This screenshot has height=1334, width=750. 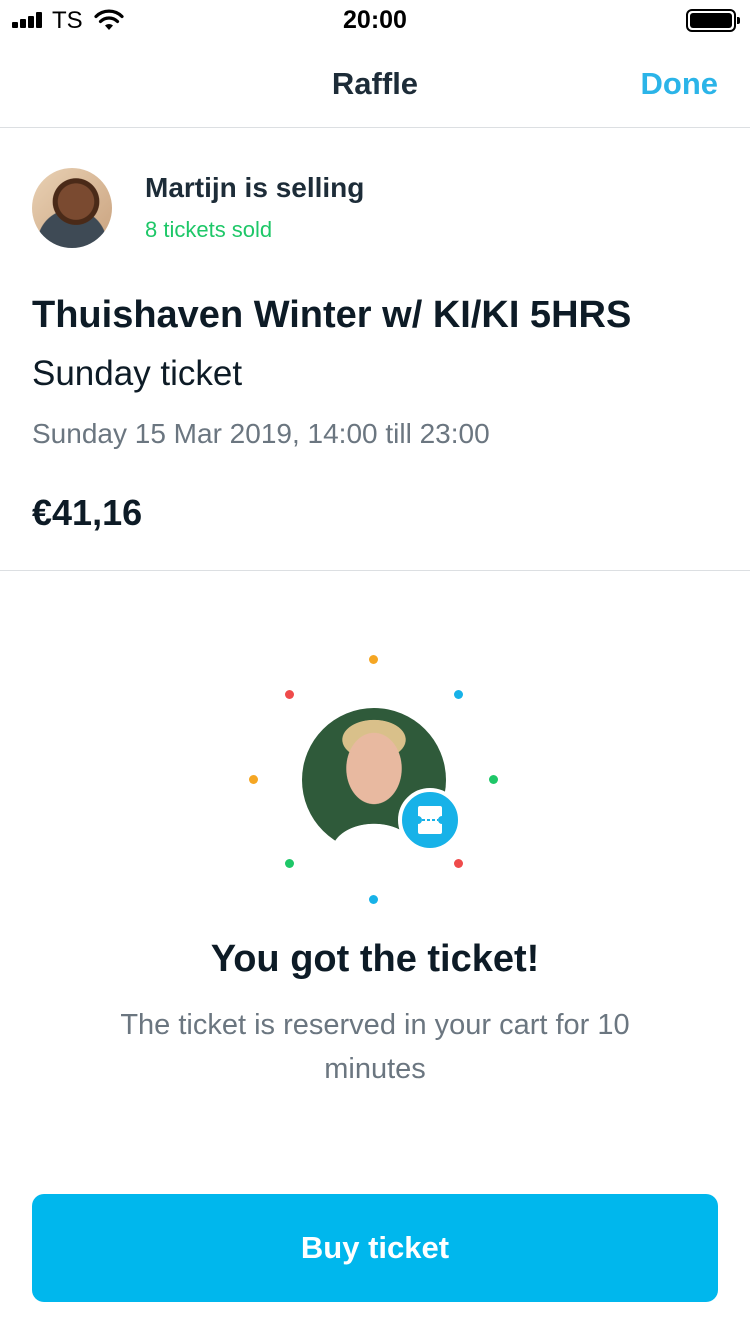 What do you see at coordinates (332, 315) in the screenshot?
I see `event-title: Thuishaven Winter w/ KI/KI 5HRS` at bounding box center [332, 315].